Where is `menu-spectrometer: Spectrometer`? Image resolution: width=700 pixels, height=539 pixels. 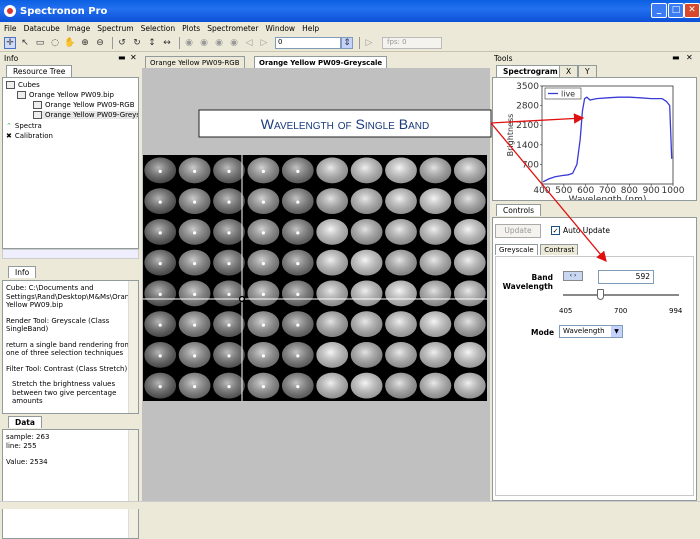
menu-spectrometer: Spectrometer is located at coordinates (232, 28).